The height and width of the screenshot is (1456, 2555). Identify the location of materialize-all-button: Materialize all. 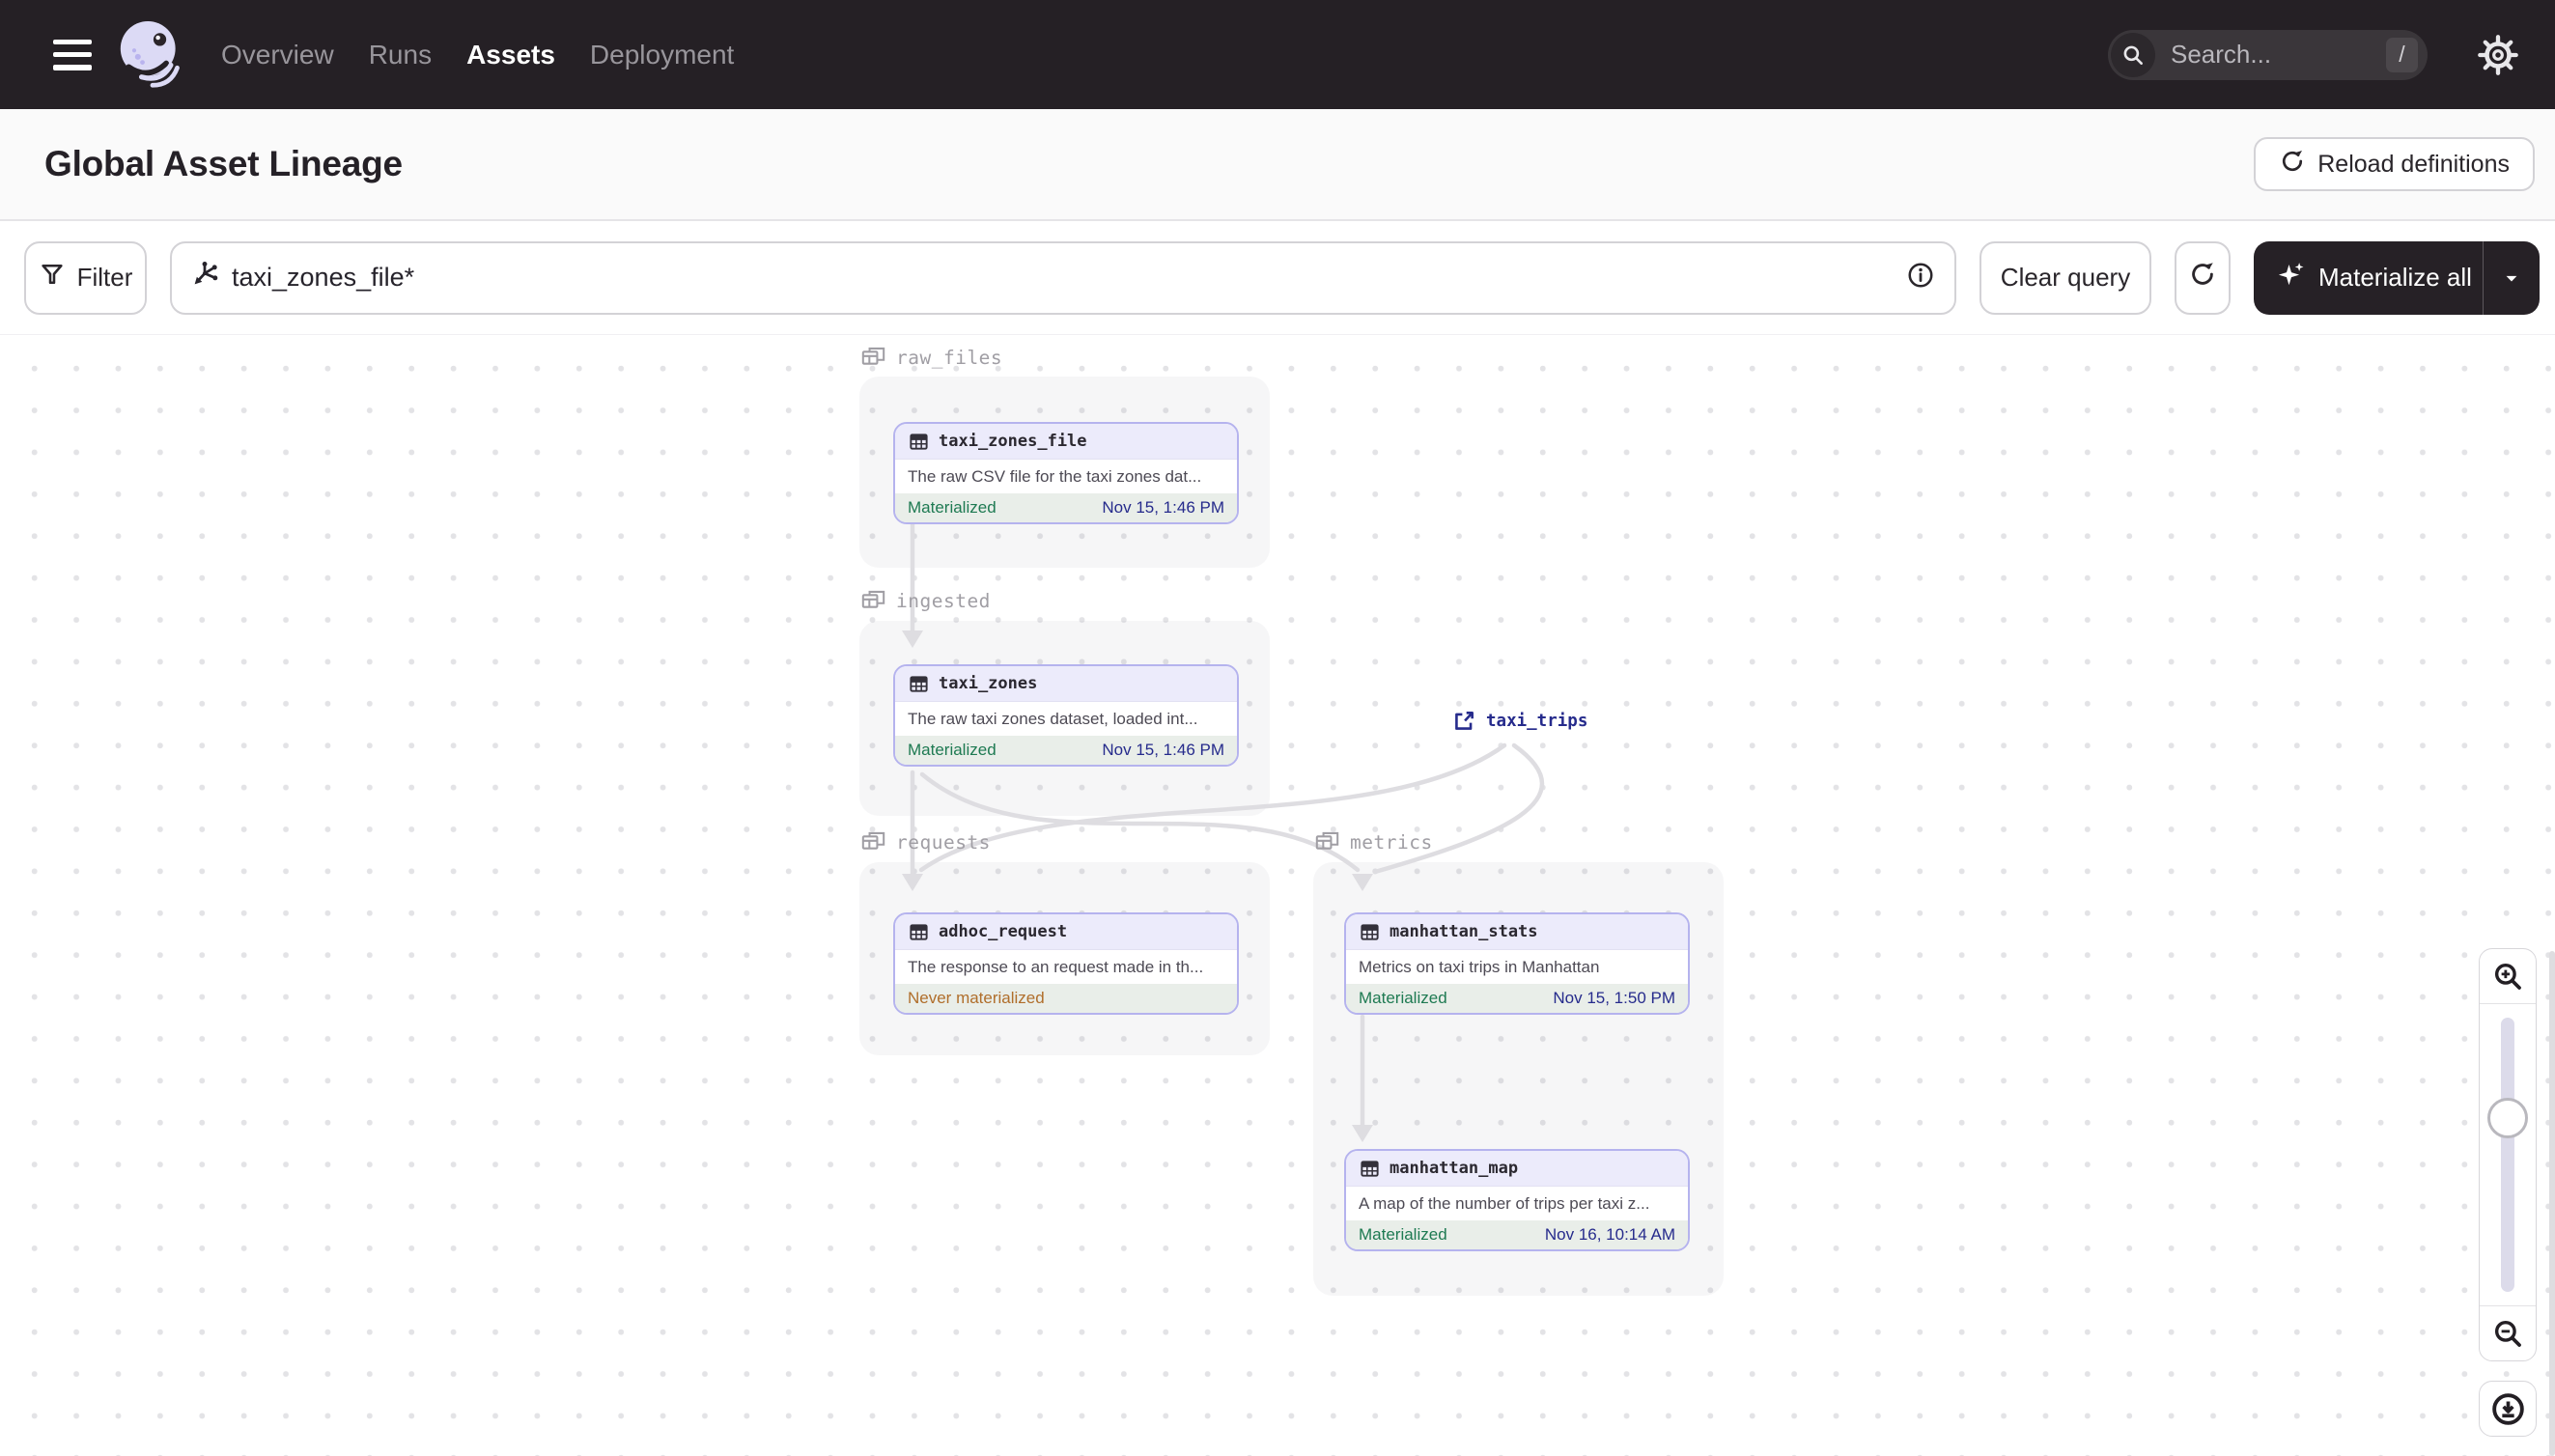
(2397, 278).